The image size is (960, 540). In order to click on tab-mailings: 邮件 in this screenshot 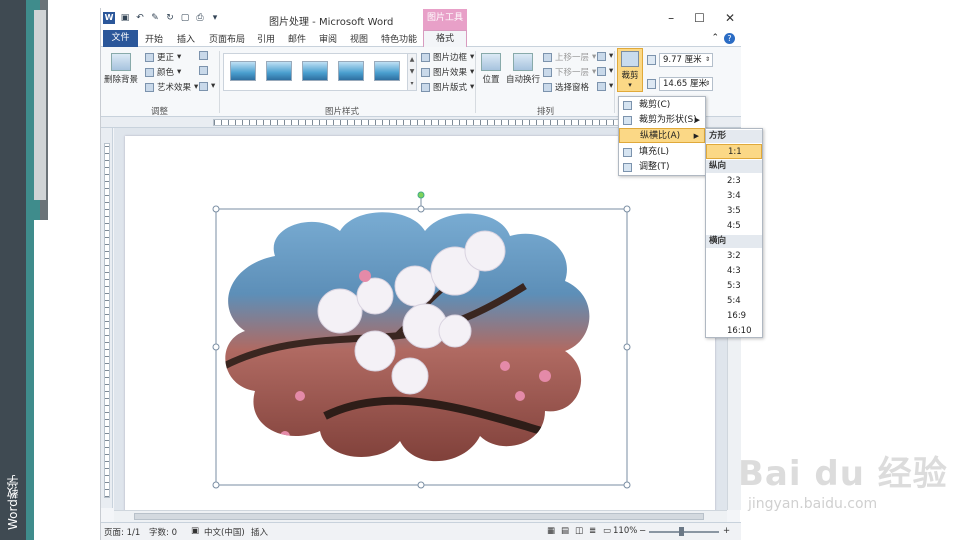, I will do `click(297, 38)`.